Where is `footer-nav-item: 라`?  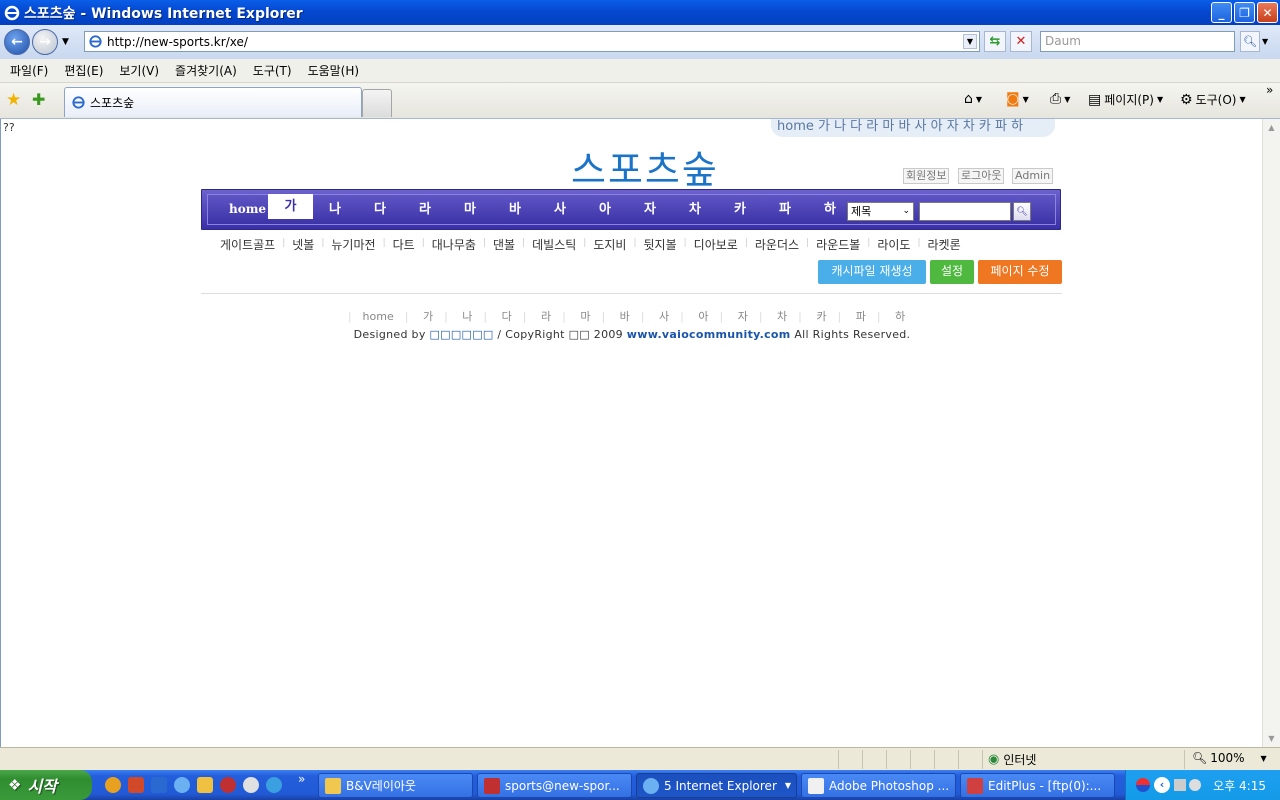
footer-nav-item: 라 is located at coordinates (546, 316).